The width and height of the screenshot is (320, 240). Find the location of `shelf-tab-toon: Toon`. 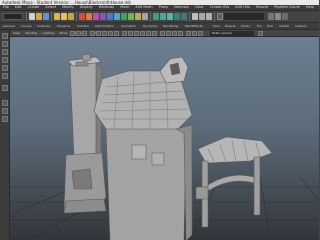

shelf-tab-toon: Toon is located at coordinates (216, 26).